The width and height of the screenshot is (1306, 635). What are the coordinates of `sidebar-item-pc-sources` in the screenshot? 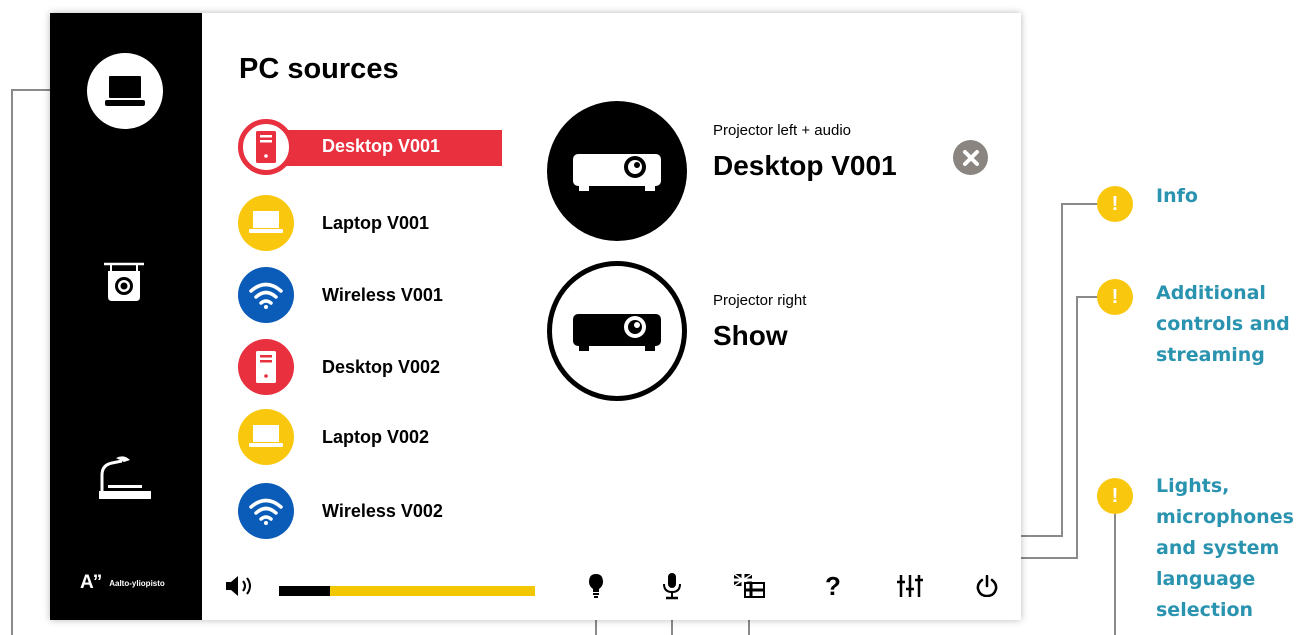 It's located at (125, 91).